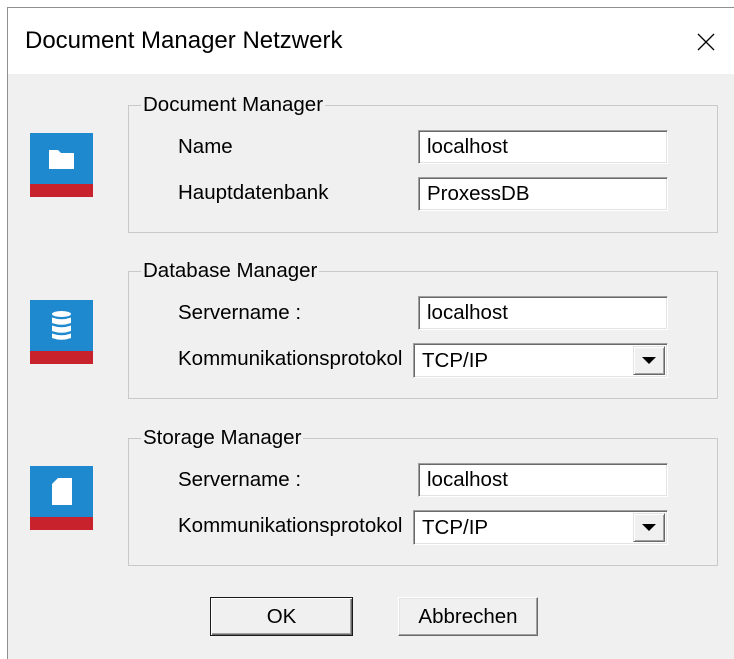 The image size is (734, 659). What do you see at coordinates (230, 271) in the screenshot?
I see `group-legend: Database Manager` at bounding box center [230, 271].